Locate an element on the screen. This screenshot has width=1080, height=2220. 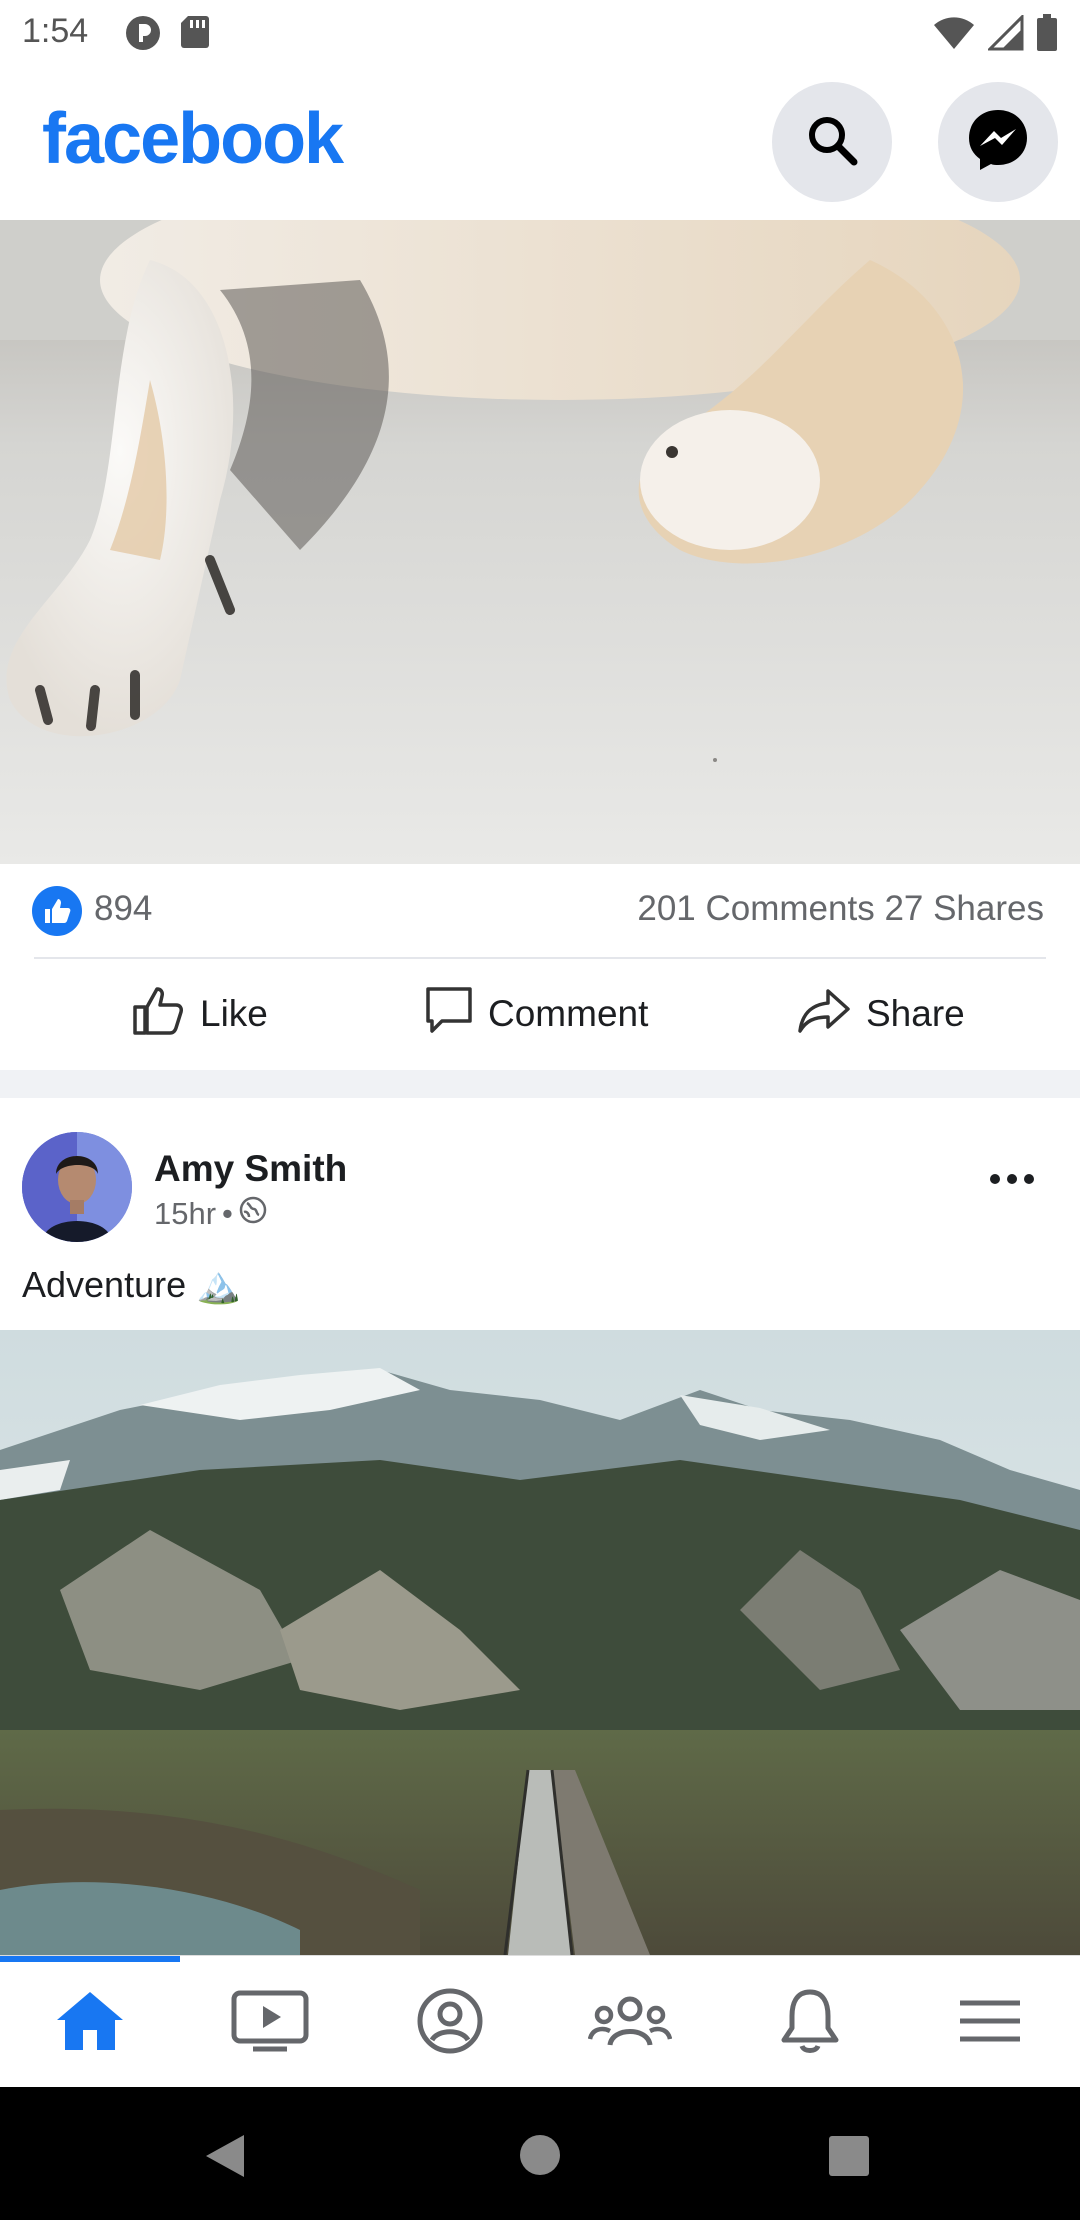
bottom-navigation is located at coordinates (540, 2021).